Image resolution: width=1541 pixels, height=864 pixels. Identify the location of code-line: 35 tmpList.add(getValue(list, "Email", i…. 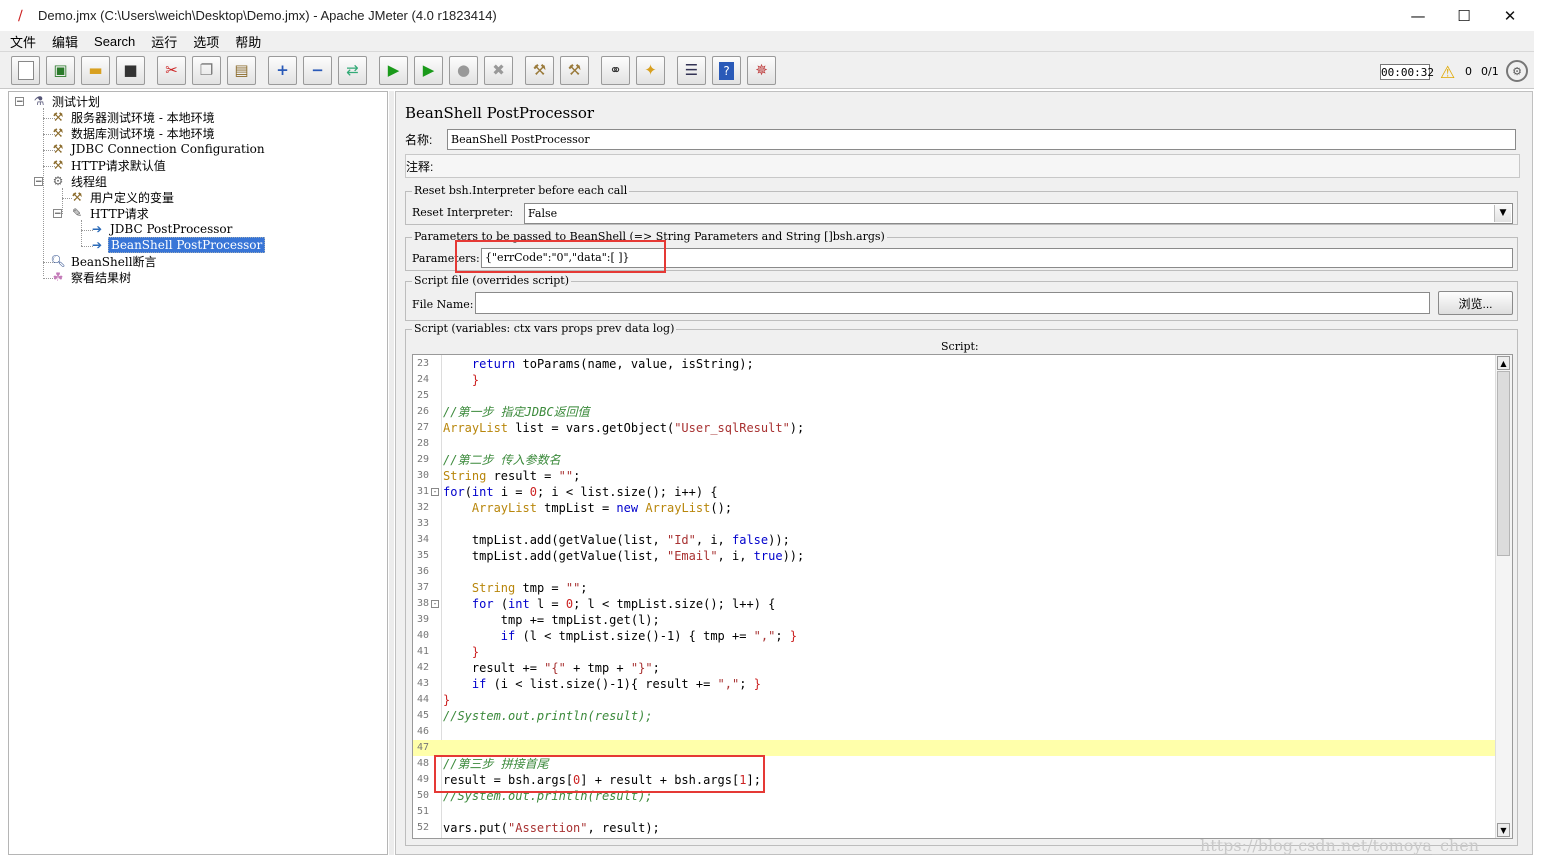
(954, 556).